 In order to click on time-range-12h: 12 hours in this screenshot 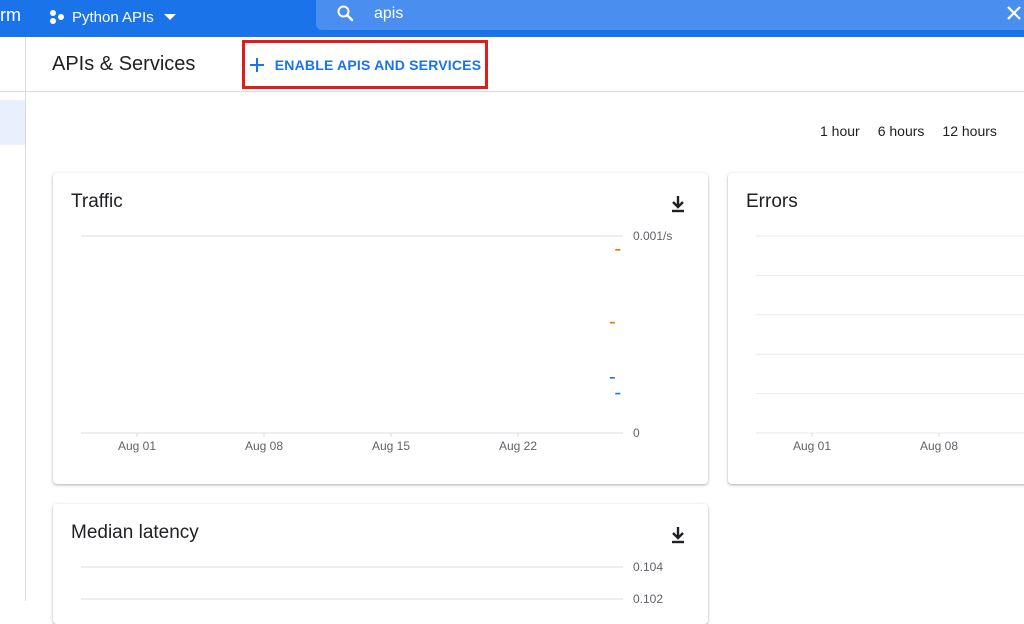, I will do `click(969, 131)`.